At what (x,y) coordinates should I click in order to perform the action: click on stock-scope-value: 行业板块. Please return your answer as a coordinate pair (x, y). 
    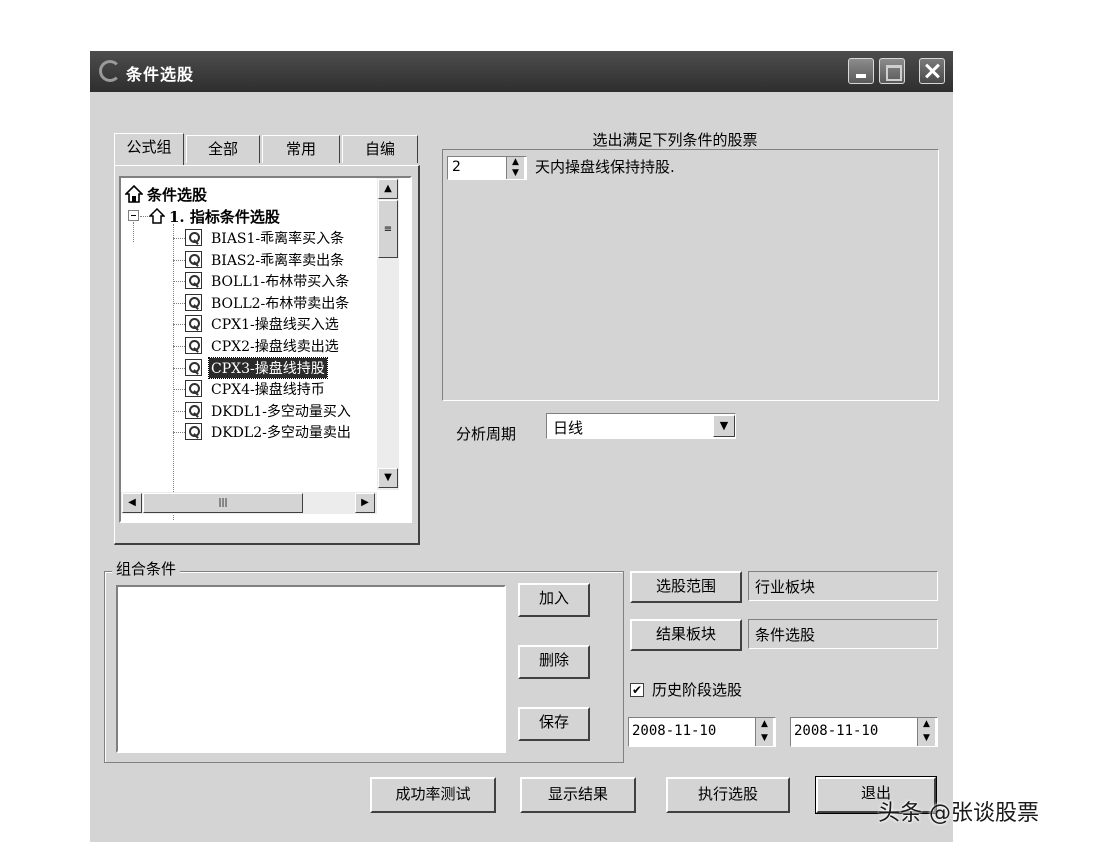
    Looking at the image, I should click on (785, 587).